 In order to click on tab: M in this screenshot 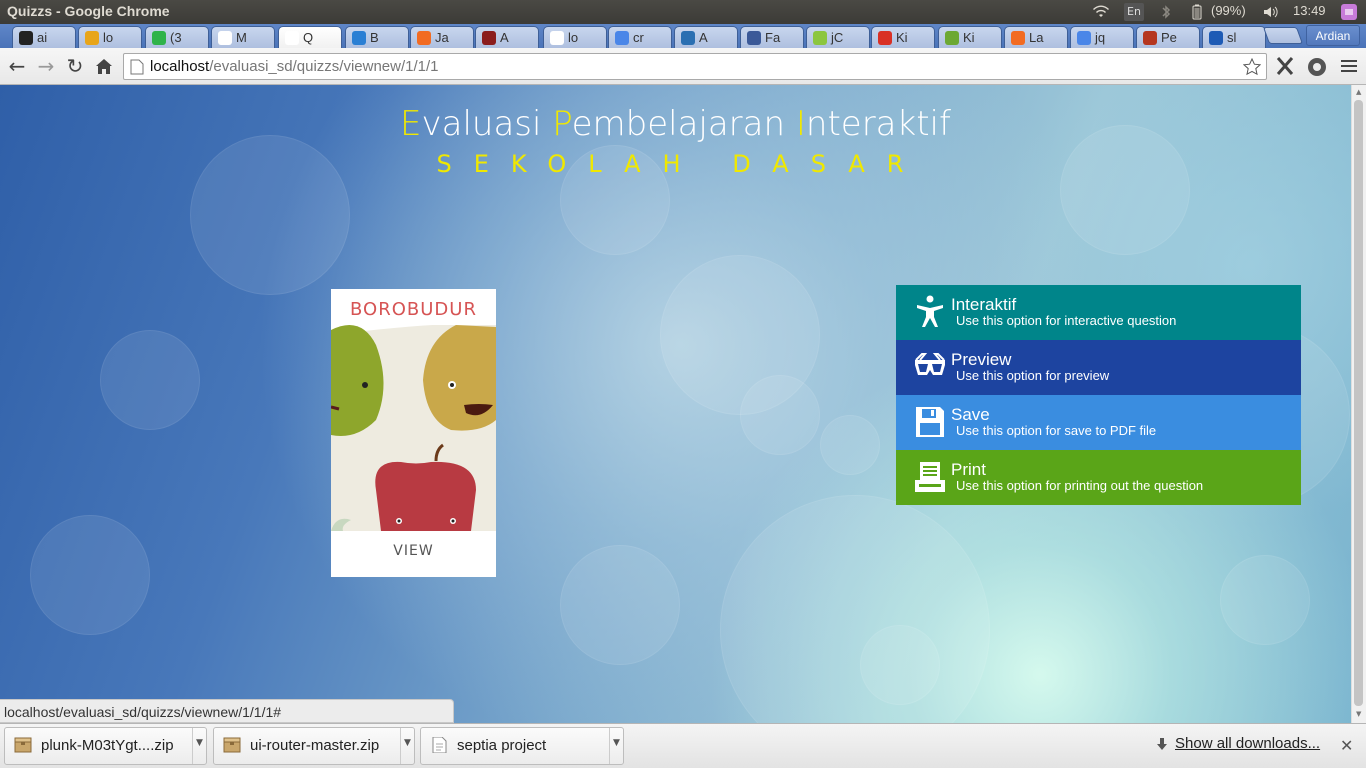, I will do `click(243, 37)`.